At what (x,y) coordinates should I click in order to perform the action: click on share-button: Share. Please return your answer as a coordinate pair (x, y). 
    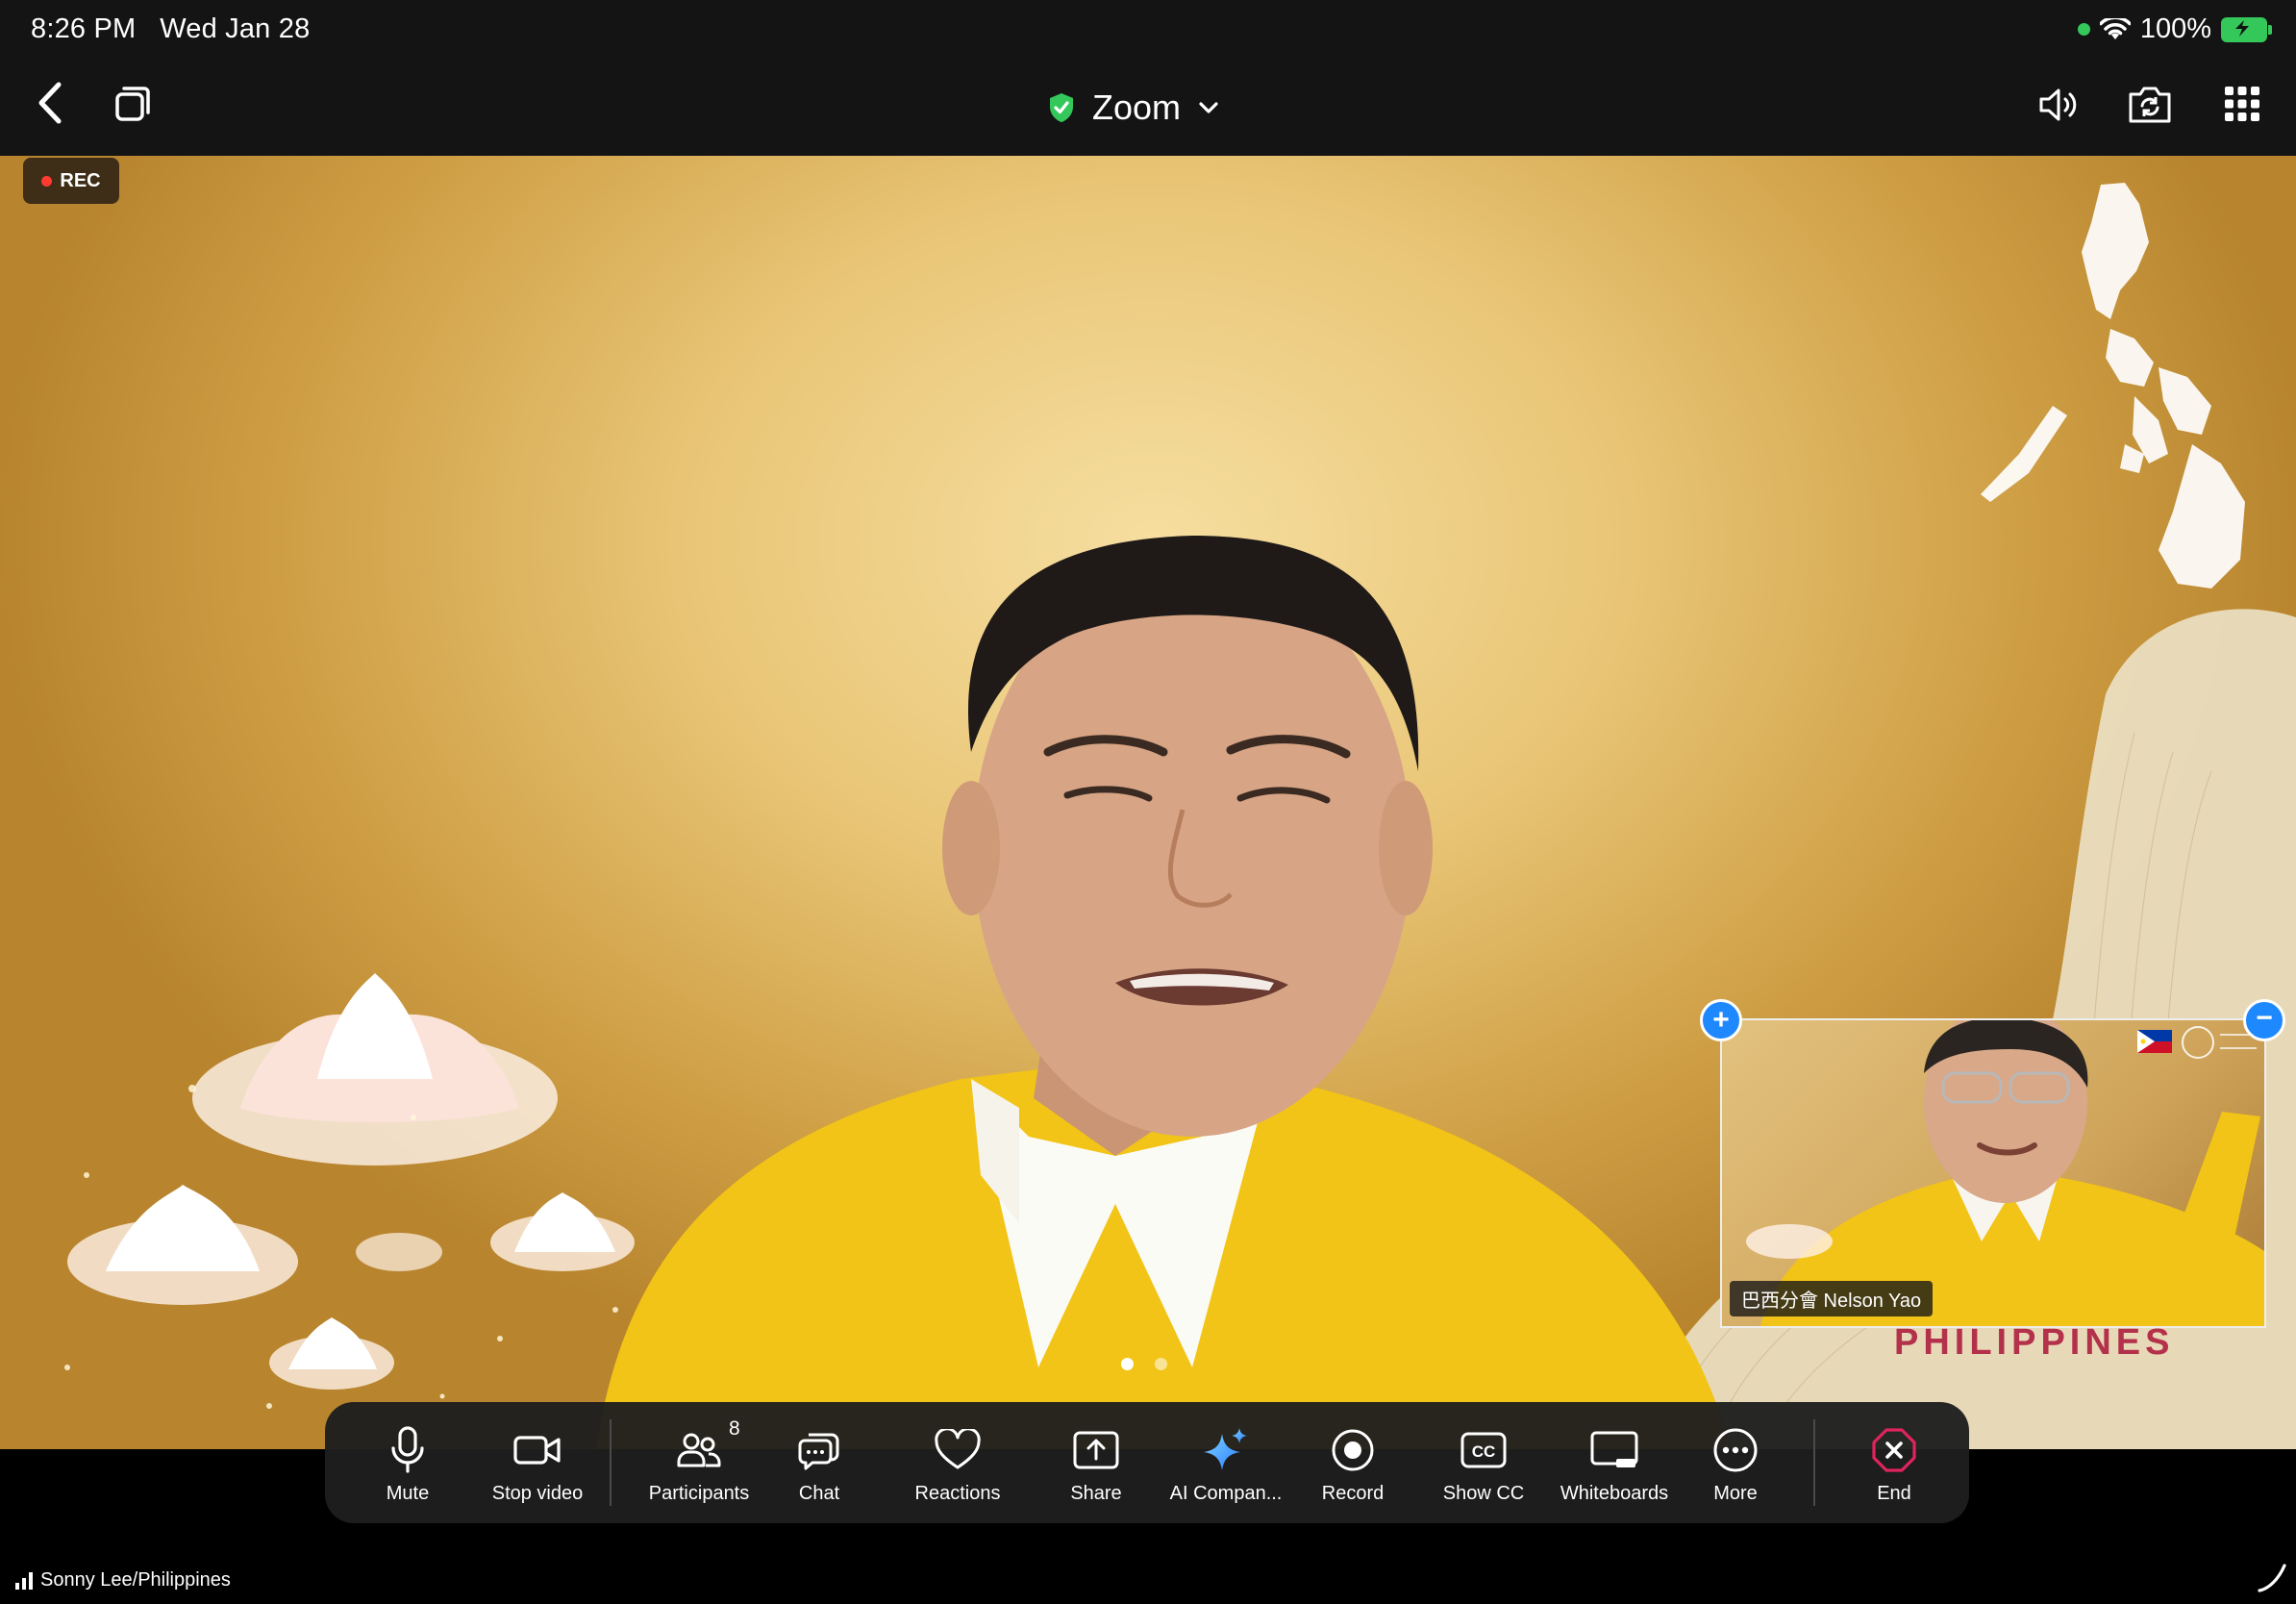
    Looking at the image, I should click on (1096, 1462).